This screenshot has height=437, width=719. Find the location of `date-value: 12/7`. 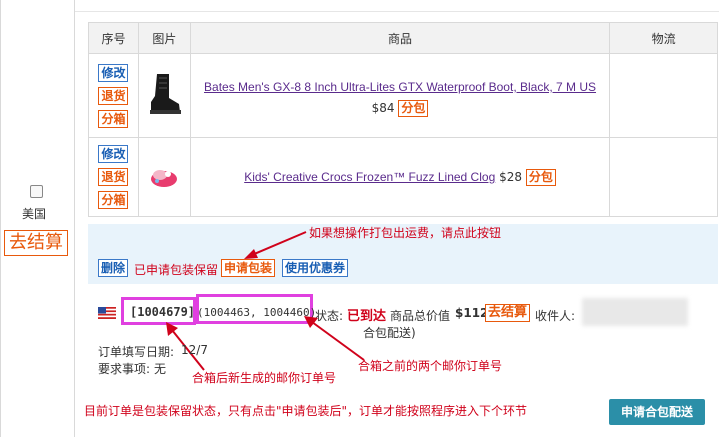

date-value: 12/7 is located at coordinates (194, 350).